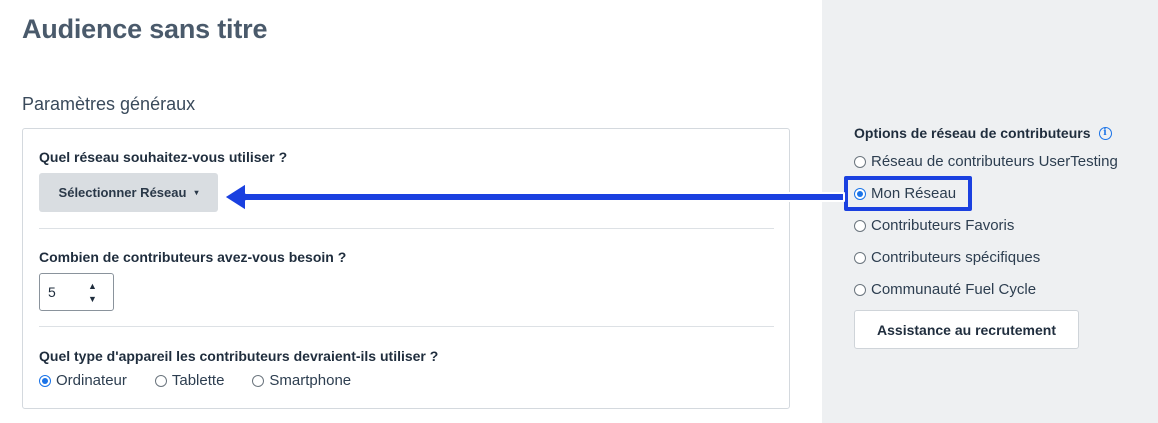  Describe the element at coordinates (92, 286) in the screenshot. I see `stepper-up-icon: ▲` at that location.